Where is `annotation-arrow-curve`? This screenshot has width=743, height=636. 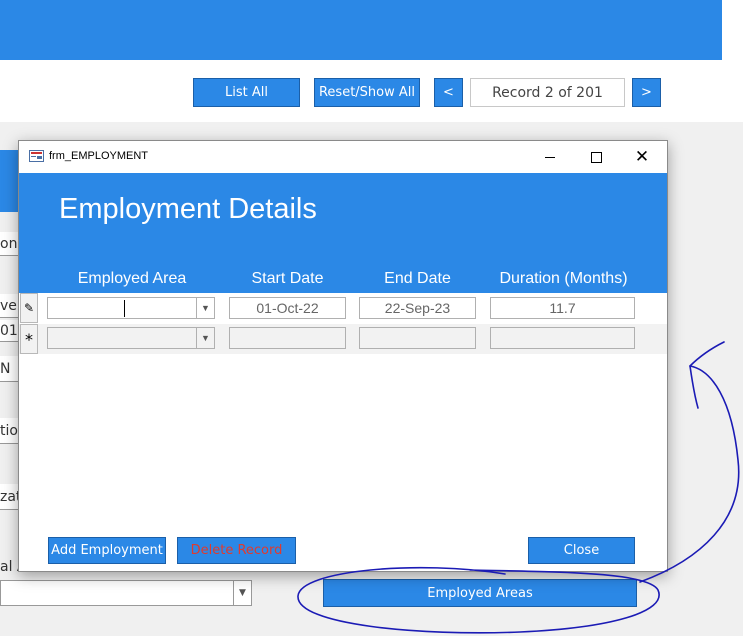 annotation-arrow-curve is located at coordinates (689, 474).